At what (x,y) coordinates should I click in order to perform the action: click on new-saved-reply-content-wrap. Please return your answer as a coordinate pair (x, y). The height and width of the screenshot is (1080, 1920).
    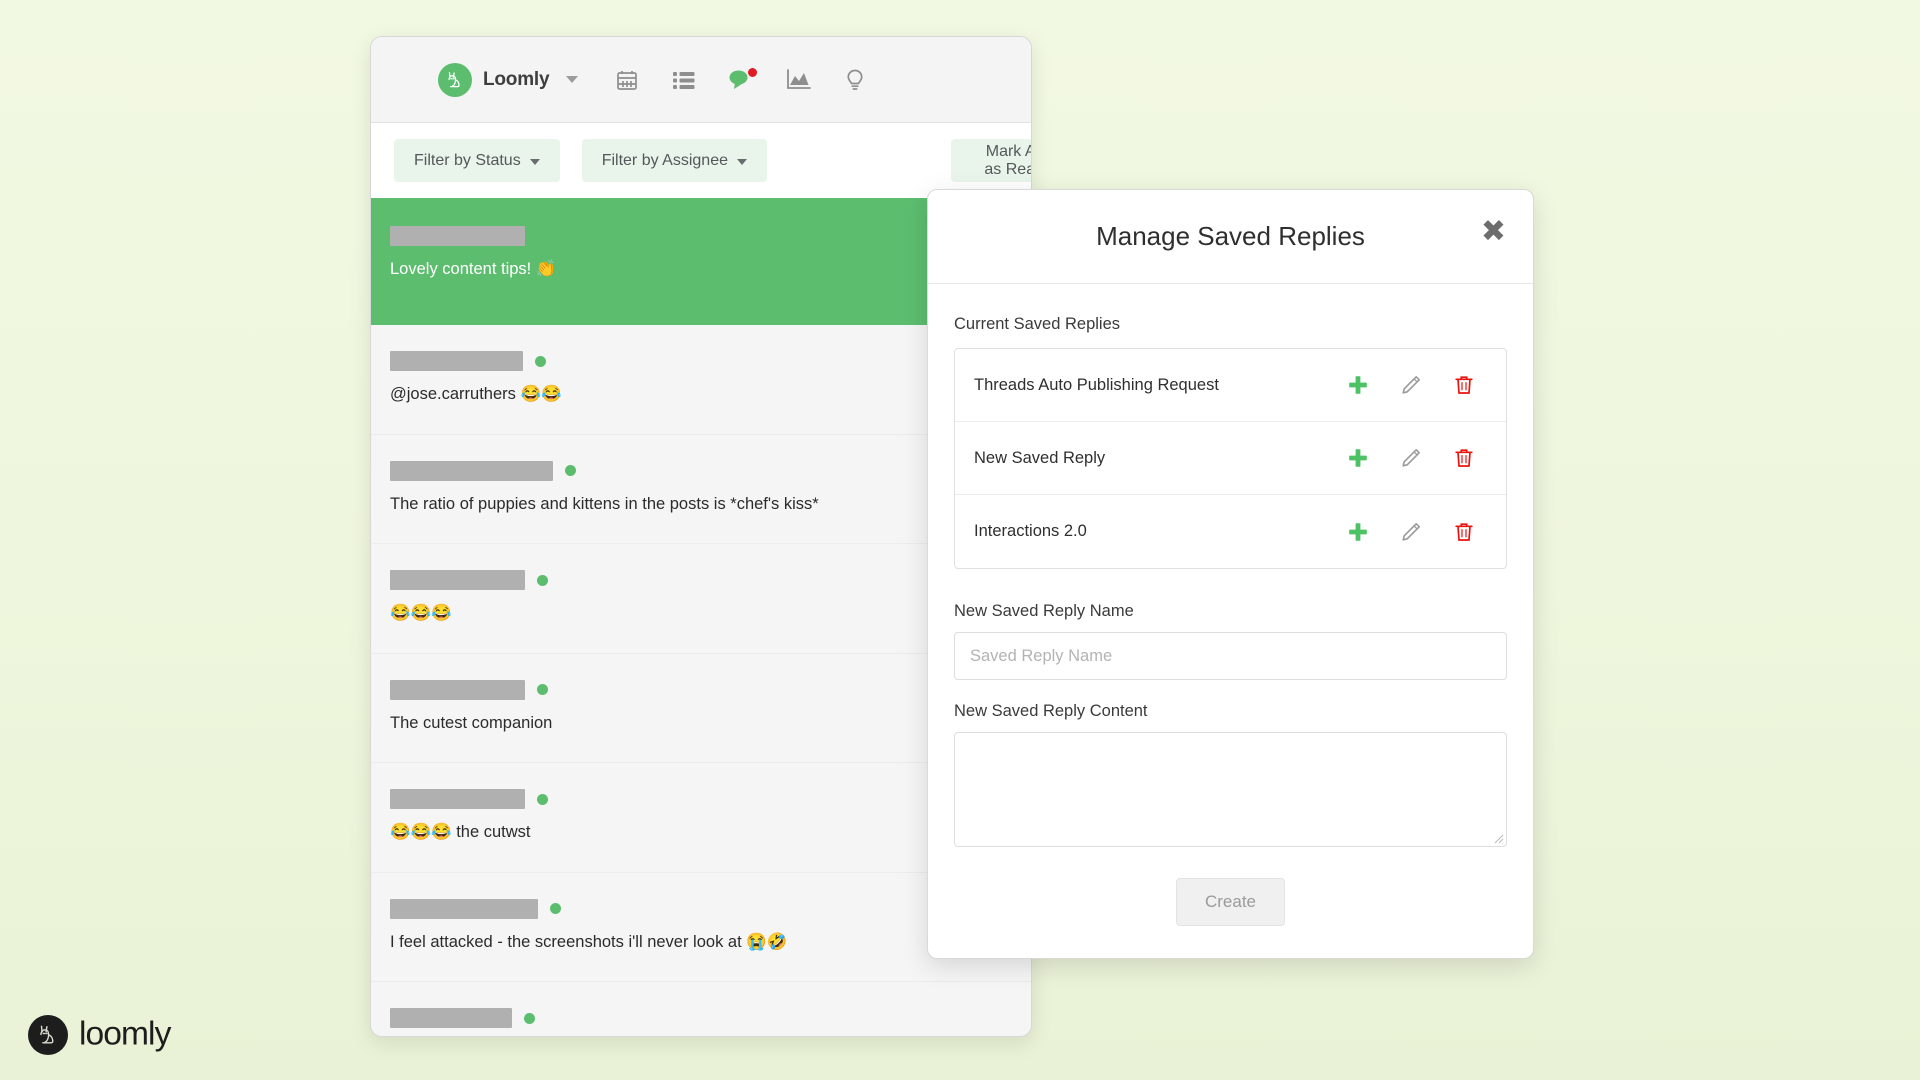
    Looking at the image, I should click on (1230, 789).